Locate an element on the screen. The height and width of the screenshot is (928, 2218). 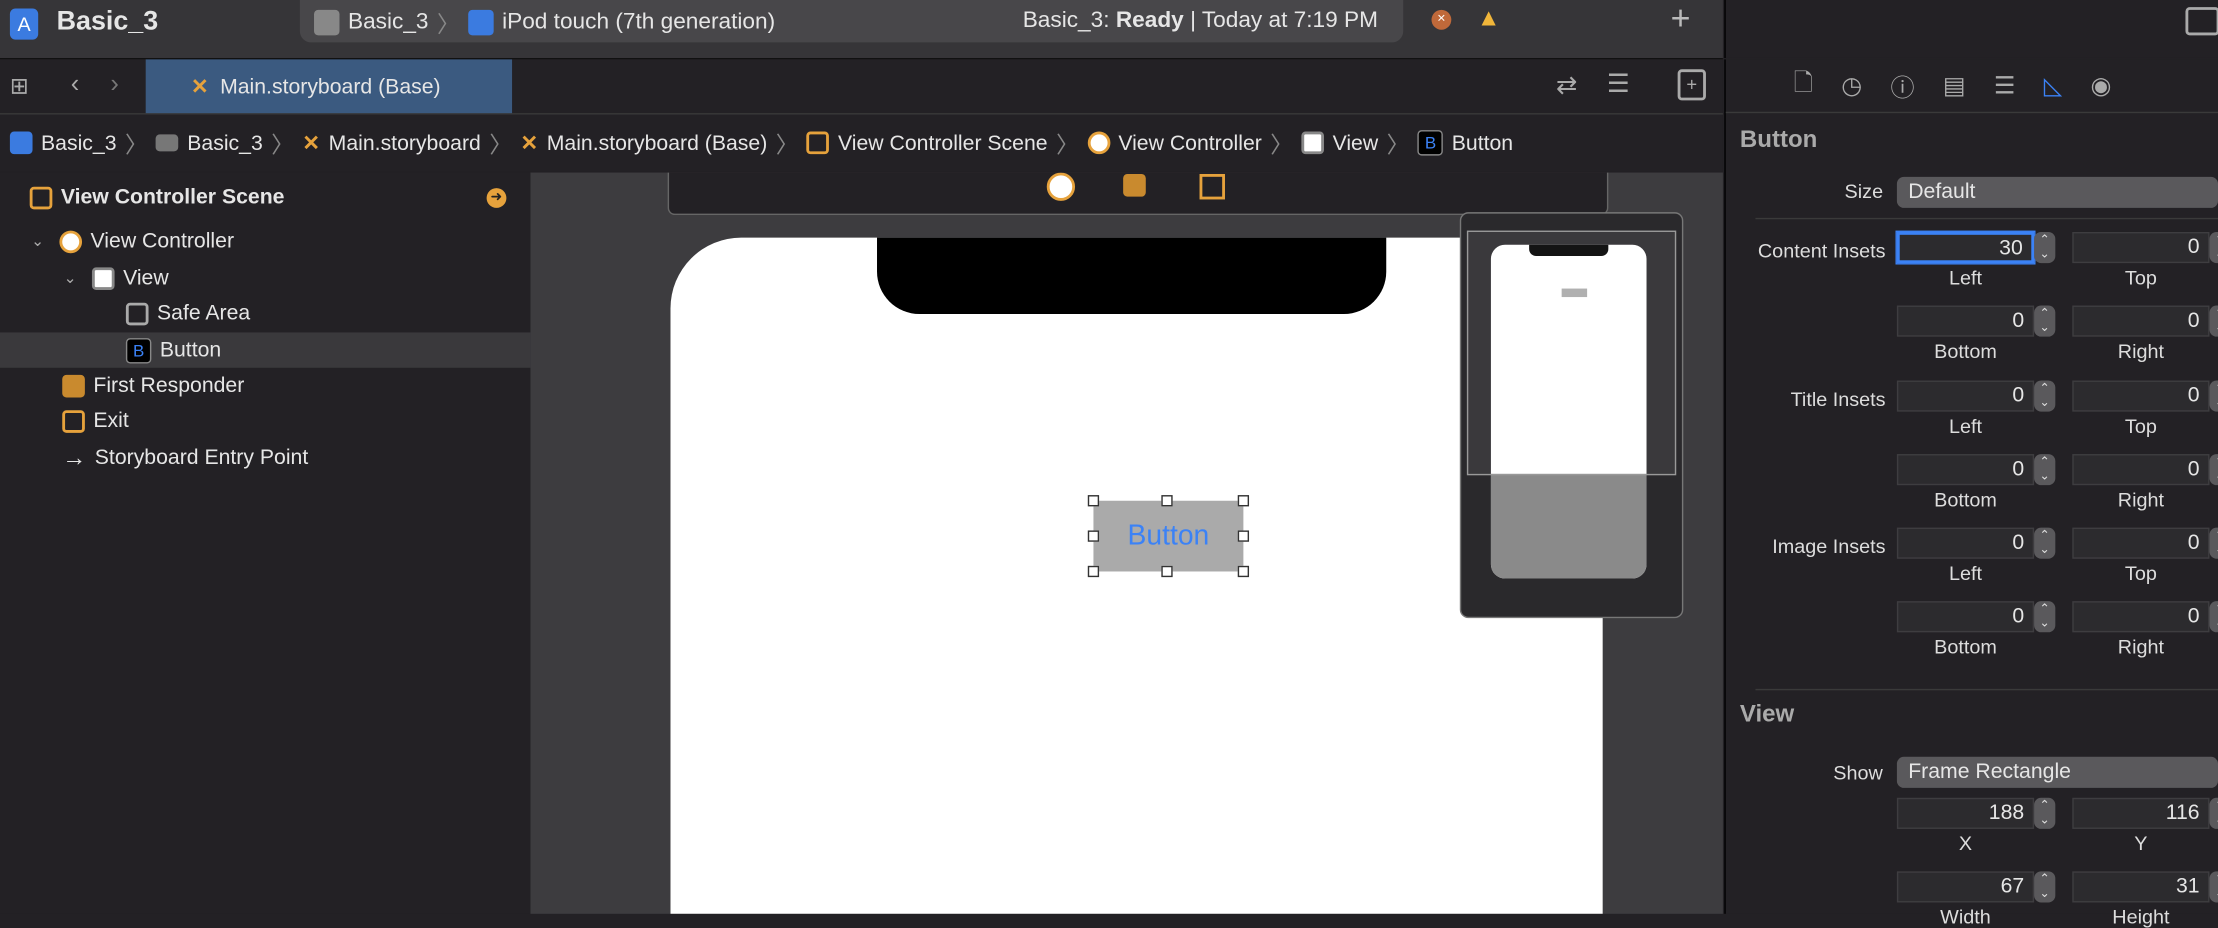
scheme-selector: Basic_3 〉 iPod touch (7th generation) is located at coordinates (544, 23).